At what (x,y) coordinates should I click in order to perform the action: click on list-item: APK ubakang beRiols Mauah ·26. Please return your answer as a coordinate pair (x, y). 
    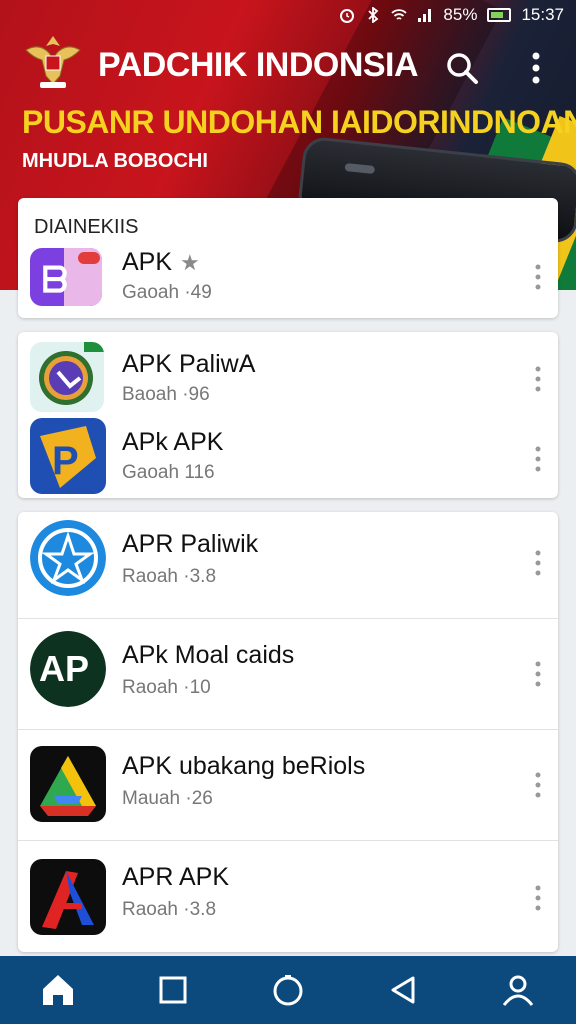
    Looking at the image, I should click on (288, 785).